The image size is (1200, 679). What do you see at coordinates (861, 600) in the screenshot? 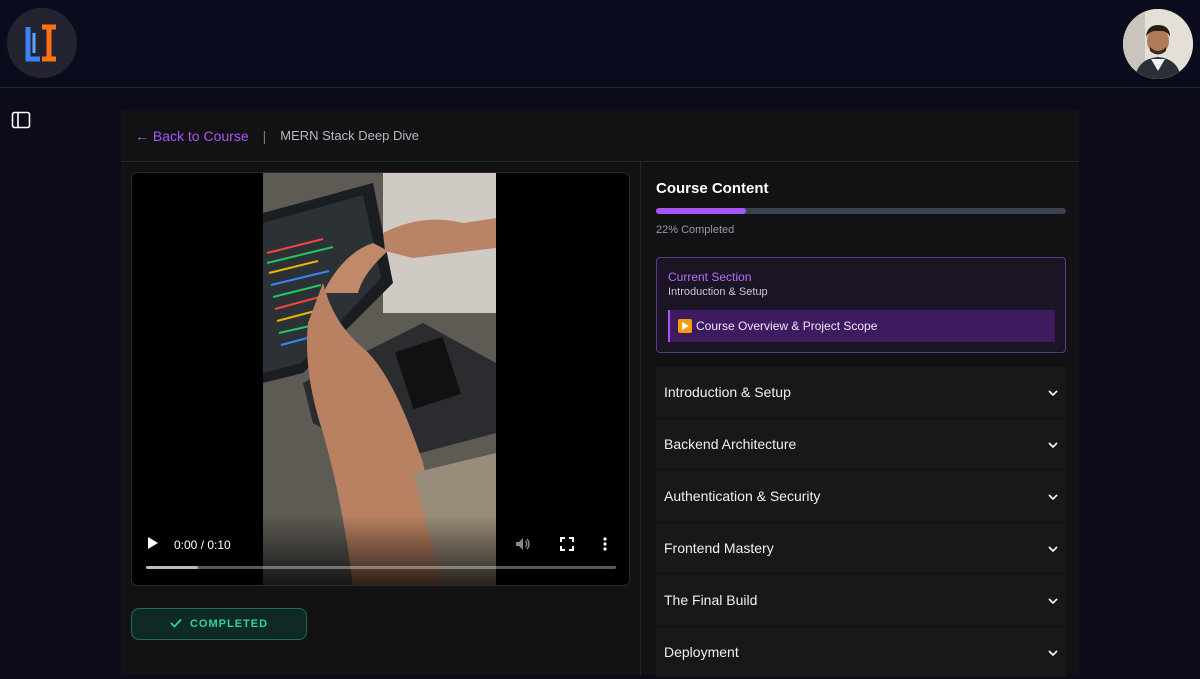
I see `section-item: The Final Build` at bounding box center [861, 600].